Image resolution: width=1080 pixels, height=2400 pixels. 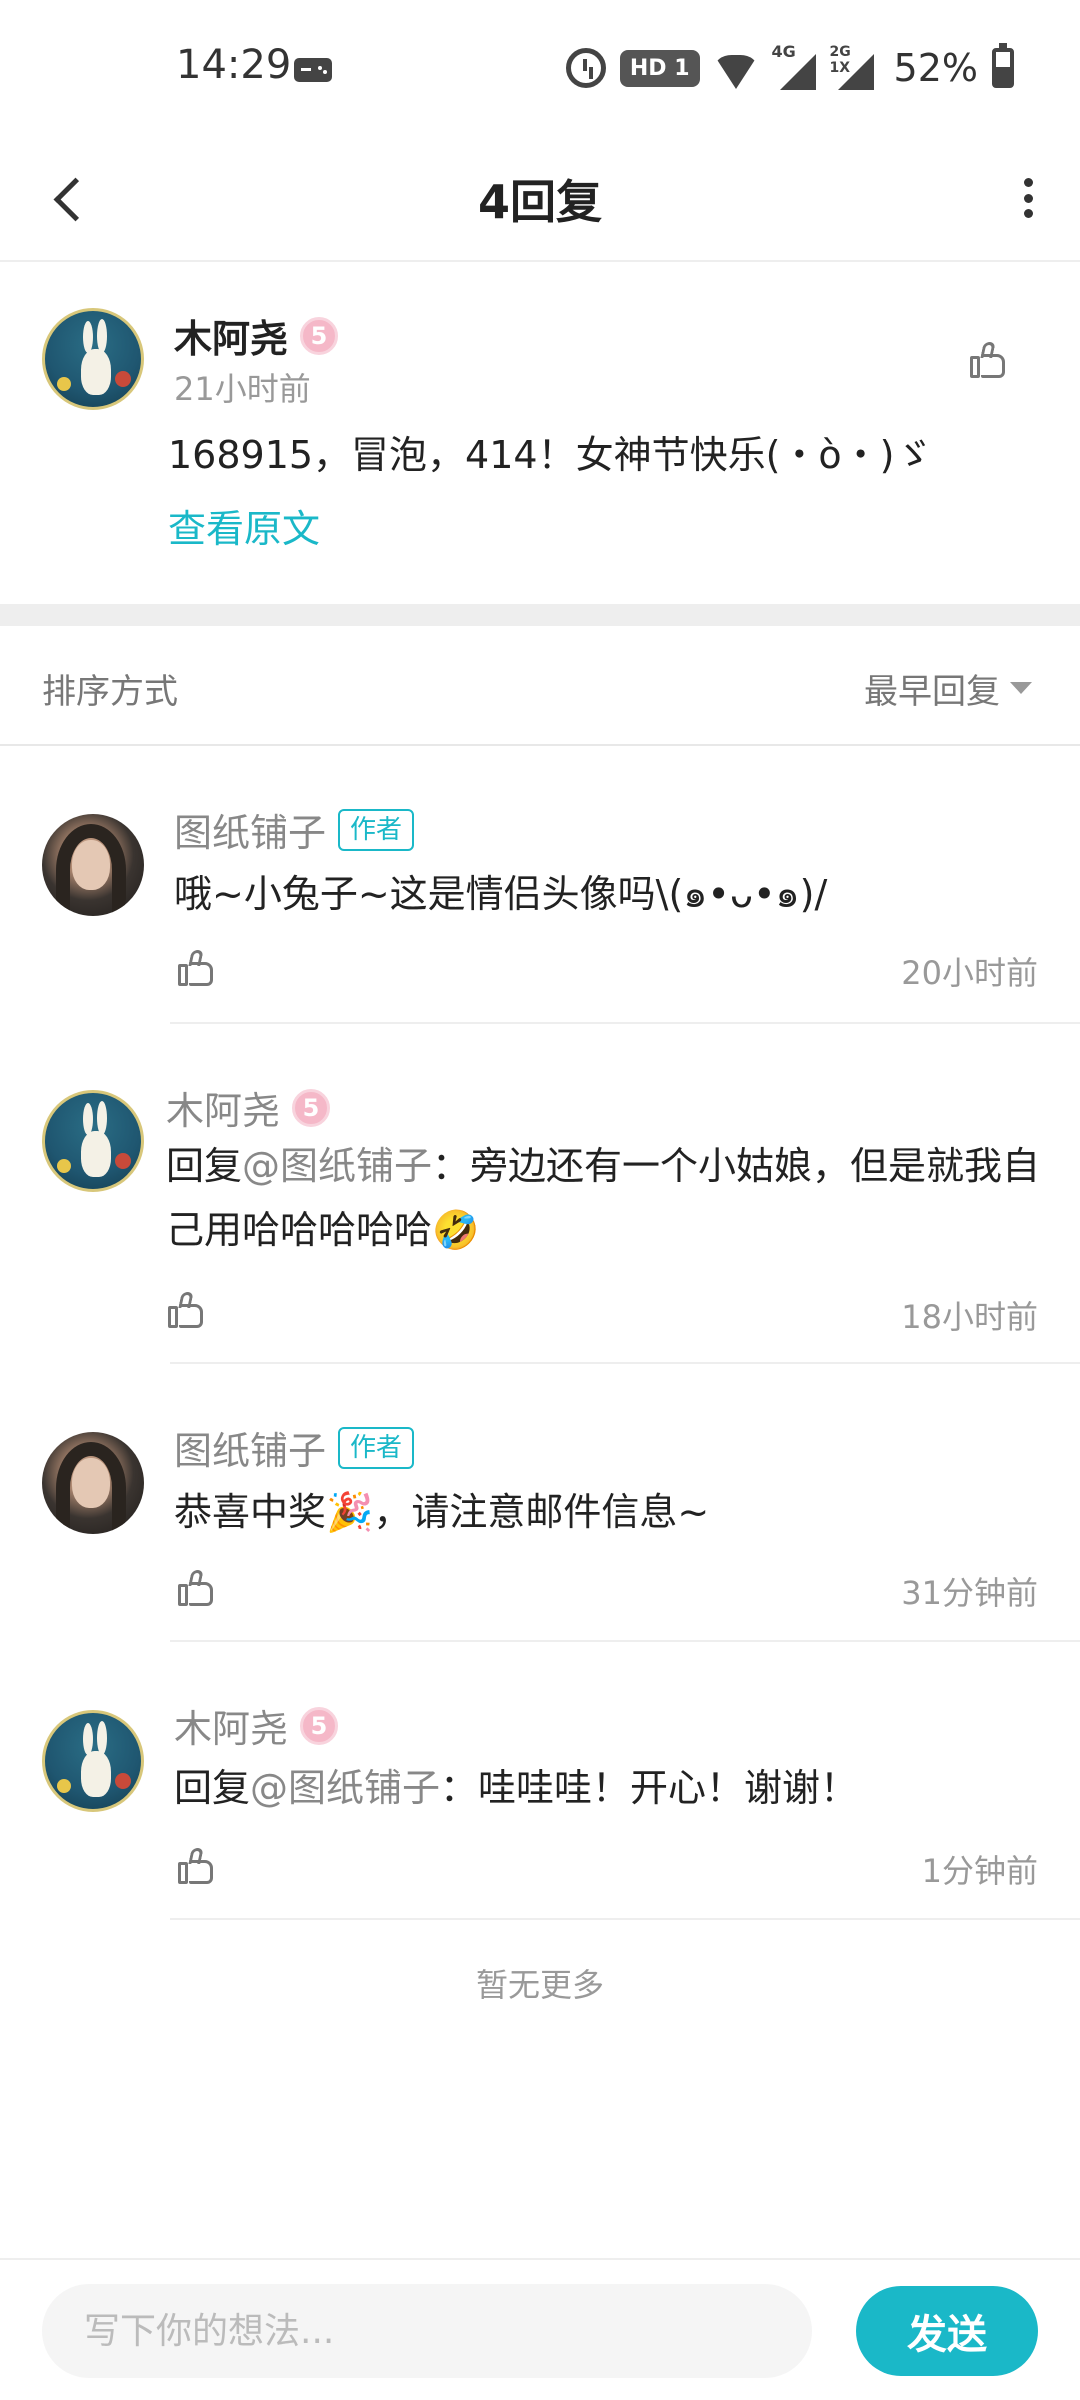 What do you see at coordinates (979, 1871) in the screenshot?
I see `reply-time: 1分钟前` at bounding box center [979, 1871].